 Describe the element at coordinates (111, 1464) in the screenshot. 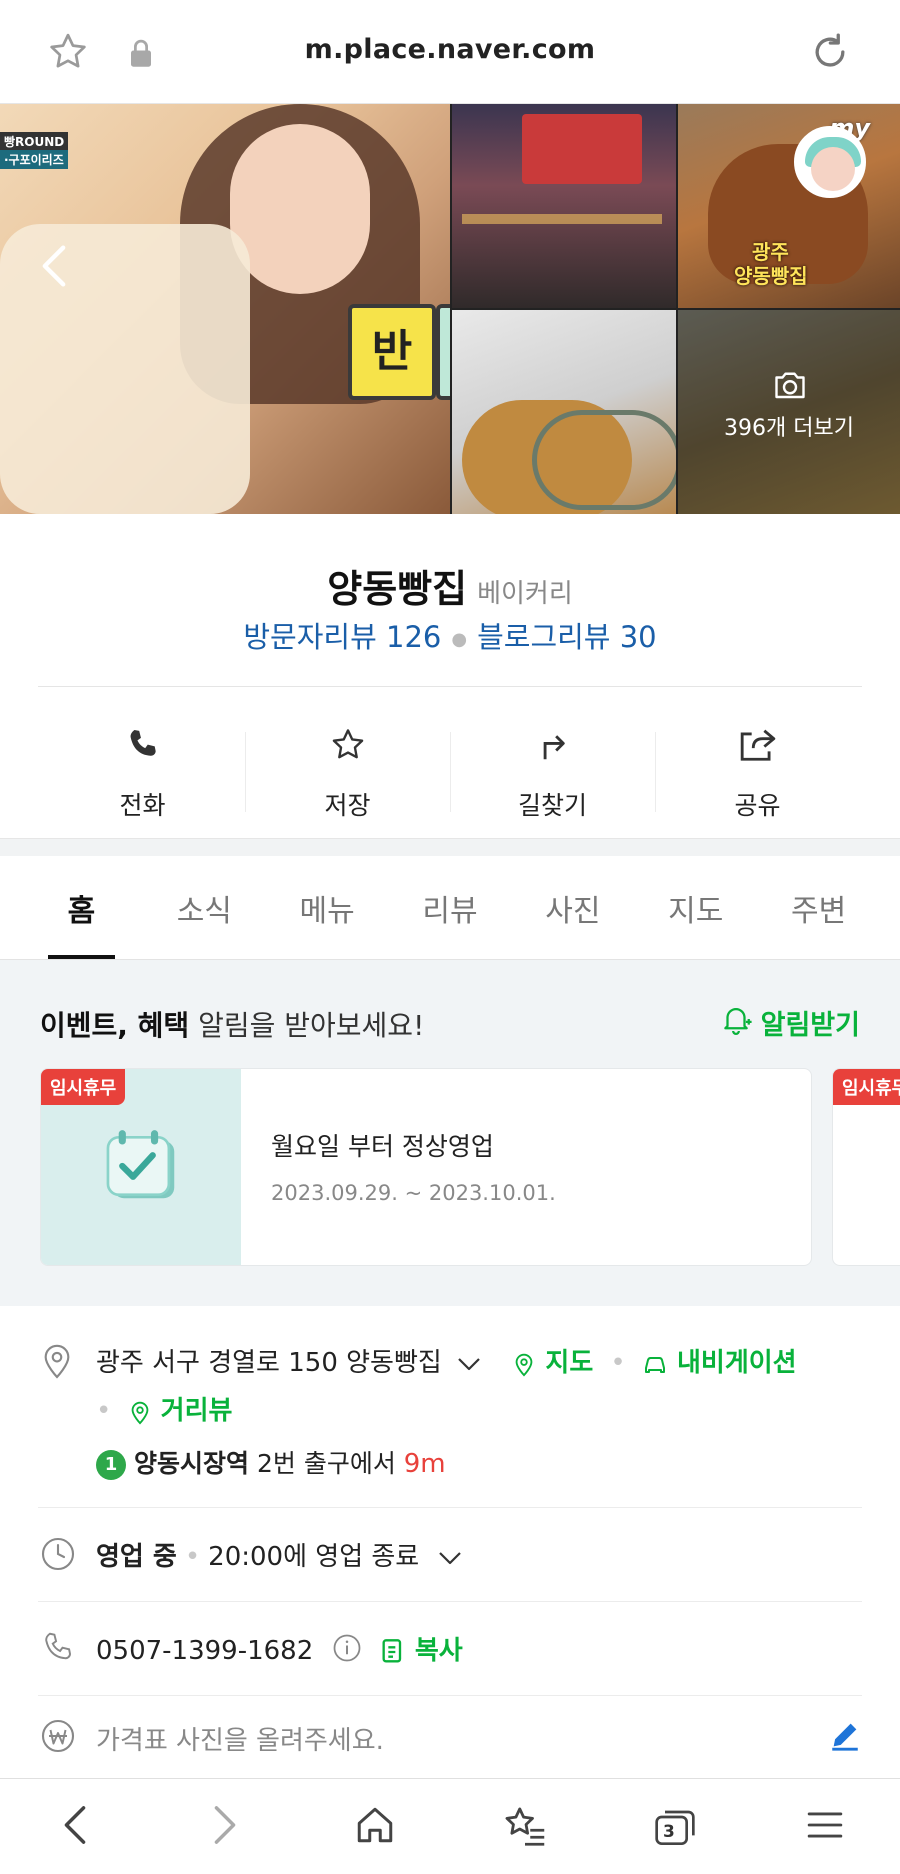

I see `subway-line-badge: 1` at that location.